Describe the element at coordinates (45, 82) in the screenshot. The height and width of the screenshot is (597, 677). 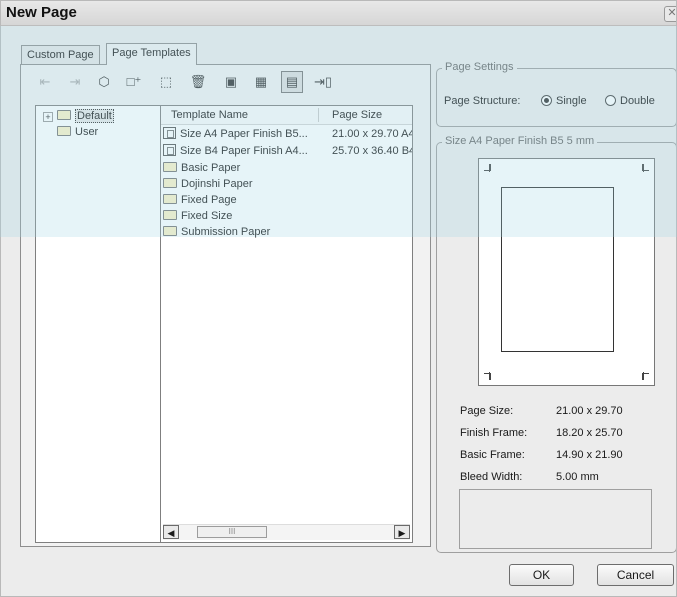
I see `import-icon: ⇤` at that location.